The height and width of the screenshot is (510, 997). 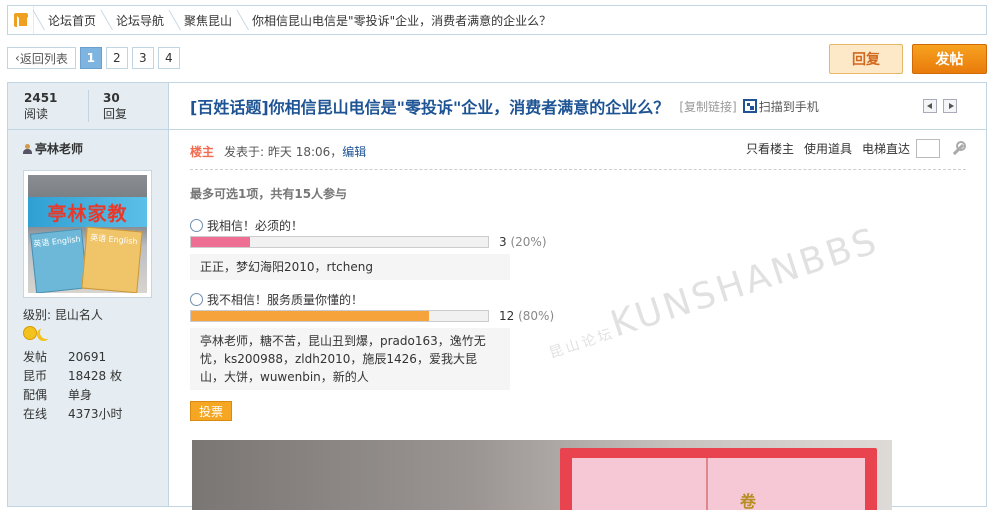 What do you see at coordinates (949, 59) in the screenshot?
I see `new-post-button: 发帖` at bounding box center [949, 59].